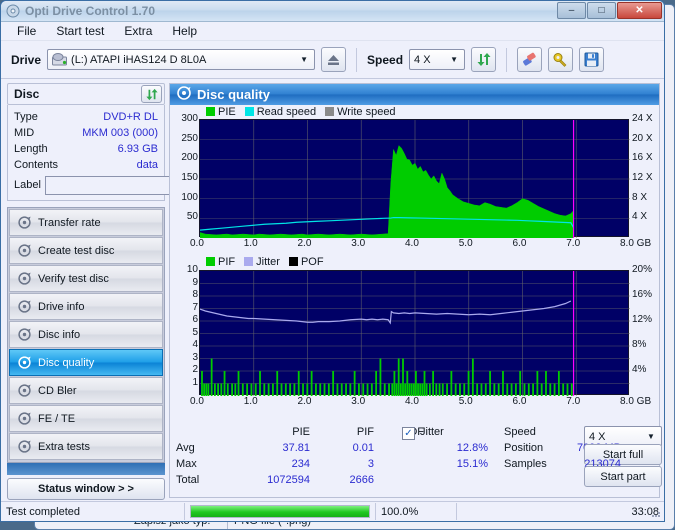 The width and height of the screenshot is (675, 530). I want to click on disc-info-key: Contents, so click(36, 165).